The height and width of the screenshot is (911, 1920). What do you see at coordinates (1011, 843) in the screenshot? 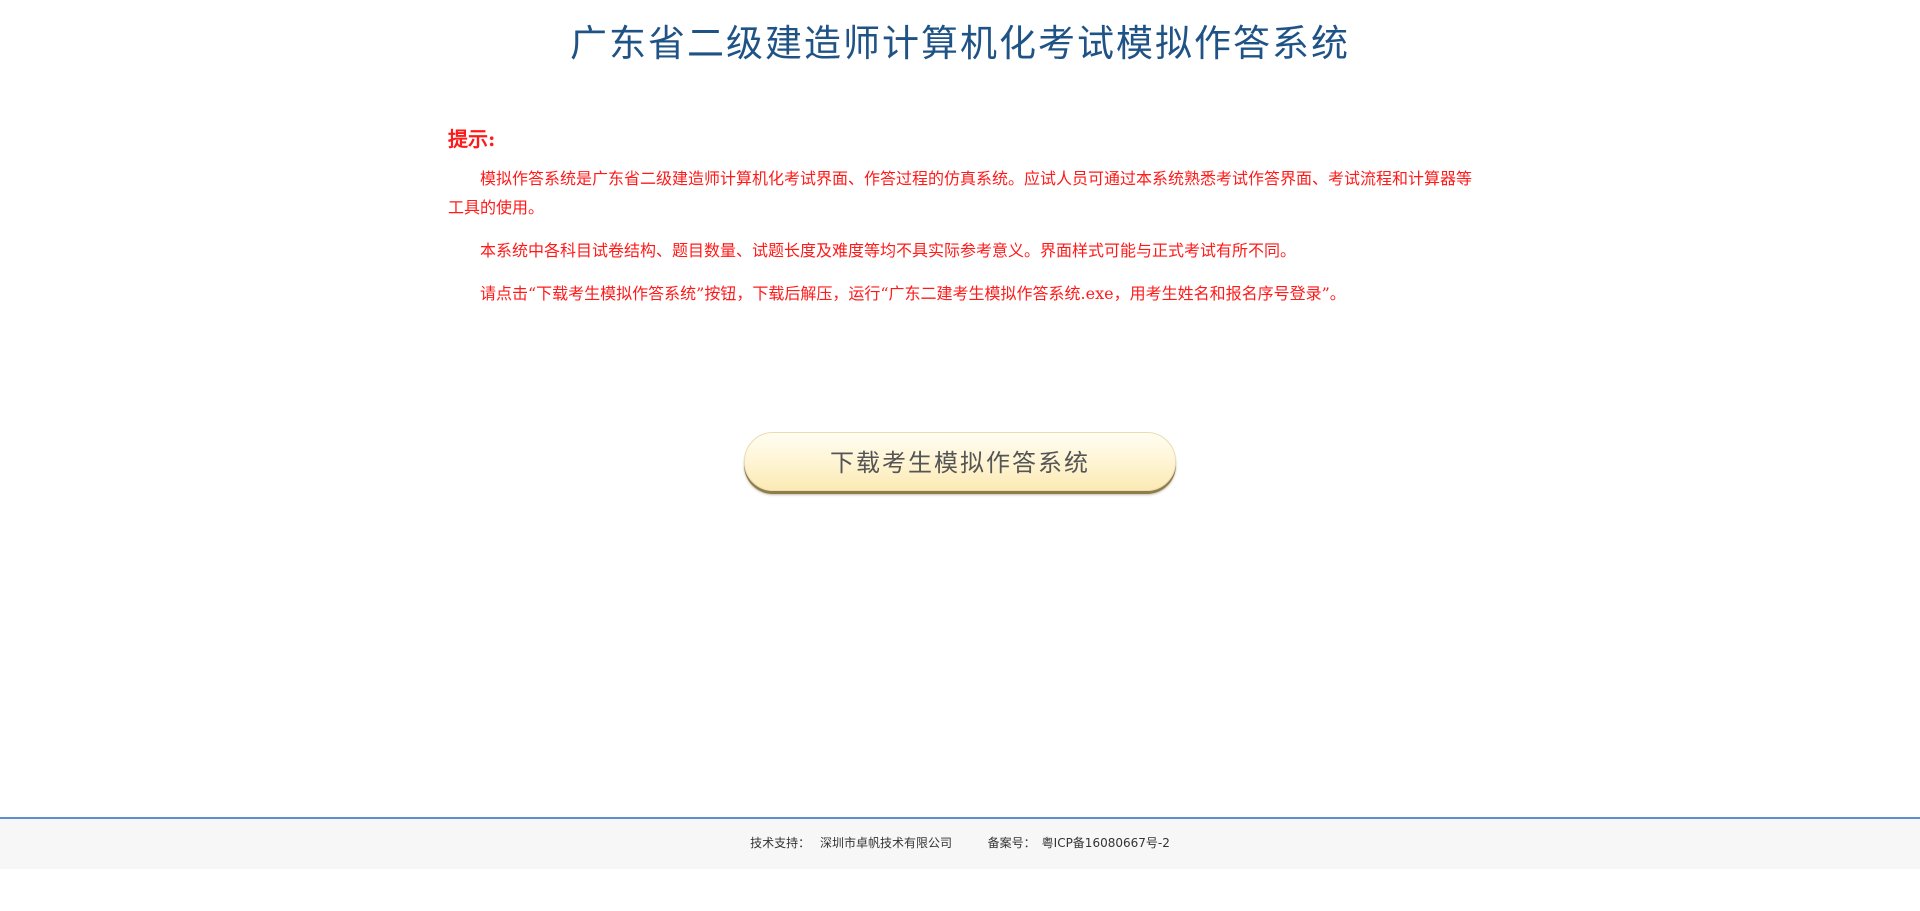
I see `footer-icp-label: 备案号：` at bounding box center [1011, 843].